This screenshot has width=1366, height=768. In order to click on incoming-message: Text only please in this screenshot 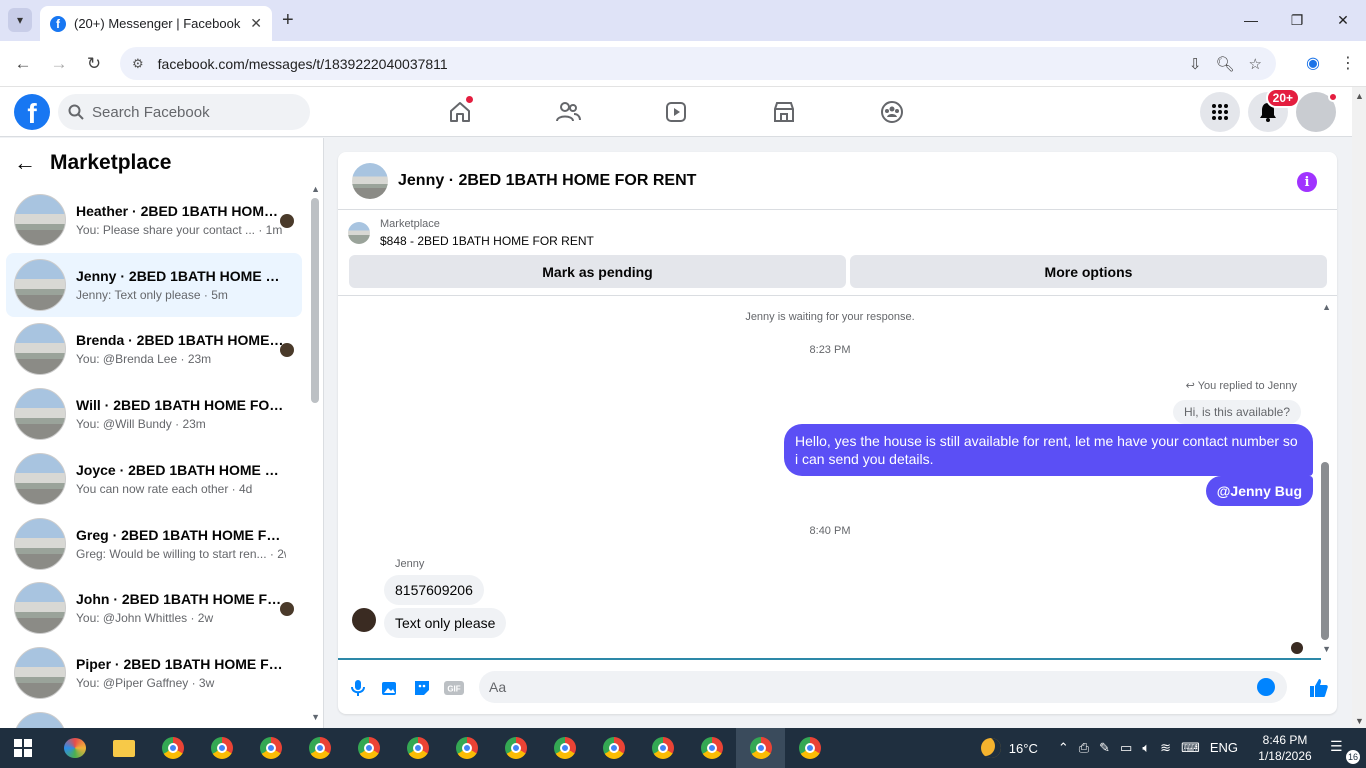, I will do `click(445, 623)`.